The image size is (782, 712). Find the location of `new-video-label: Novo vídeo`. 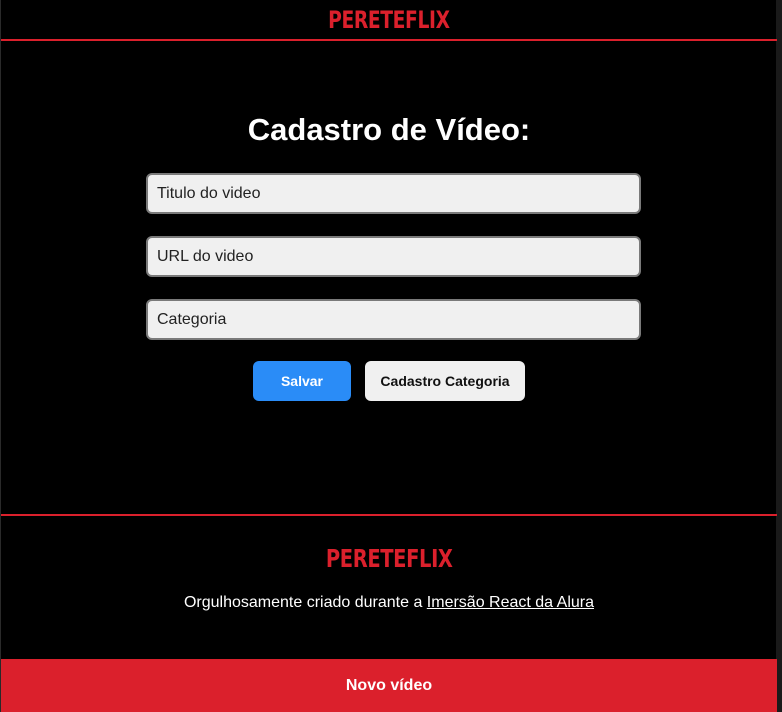

new-video-label: Novo vídeo is located at coordinates (389, 685).